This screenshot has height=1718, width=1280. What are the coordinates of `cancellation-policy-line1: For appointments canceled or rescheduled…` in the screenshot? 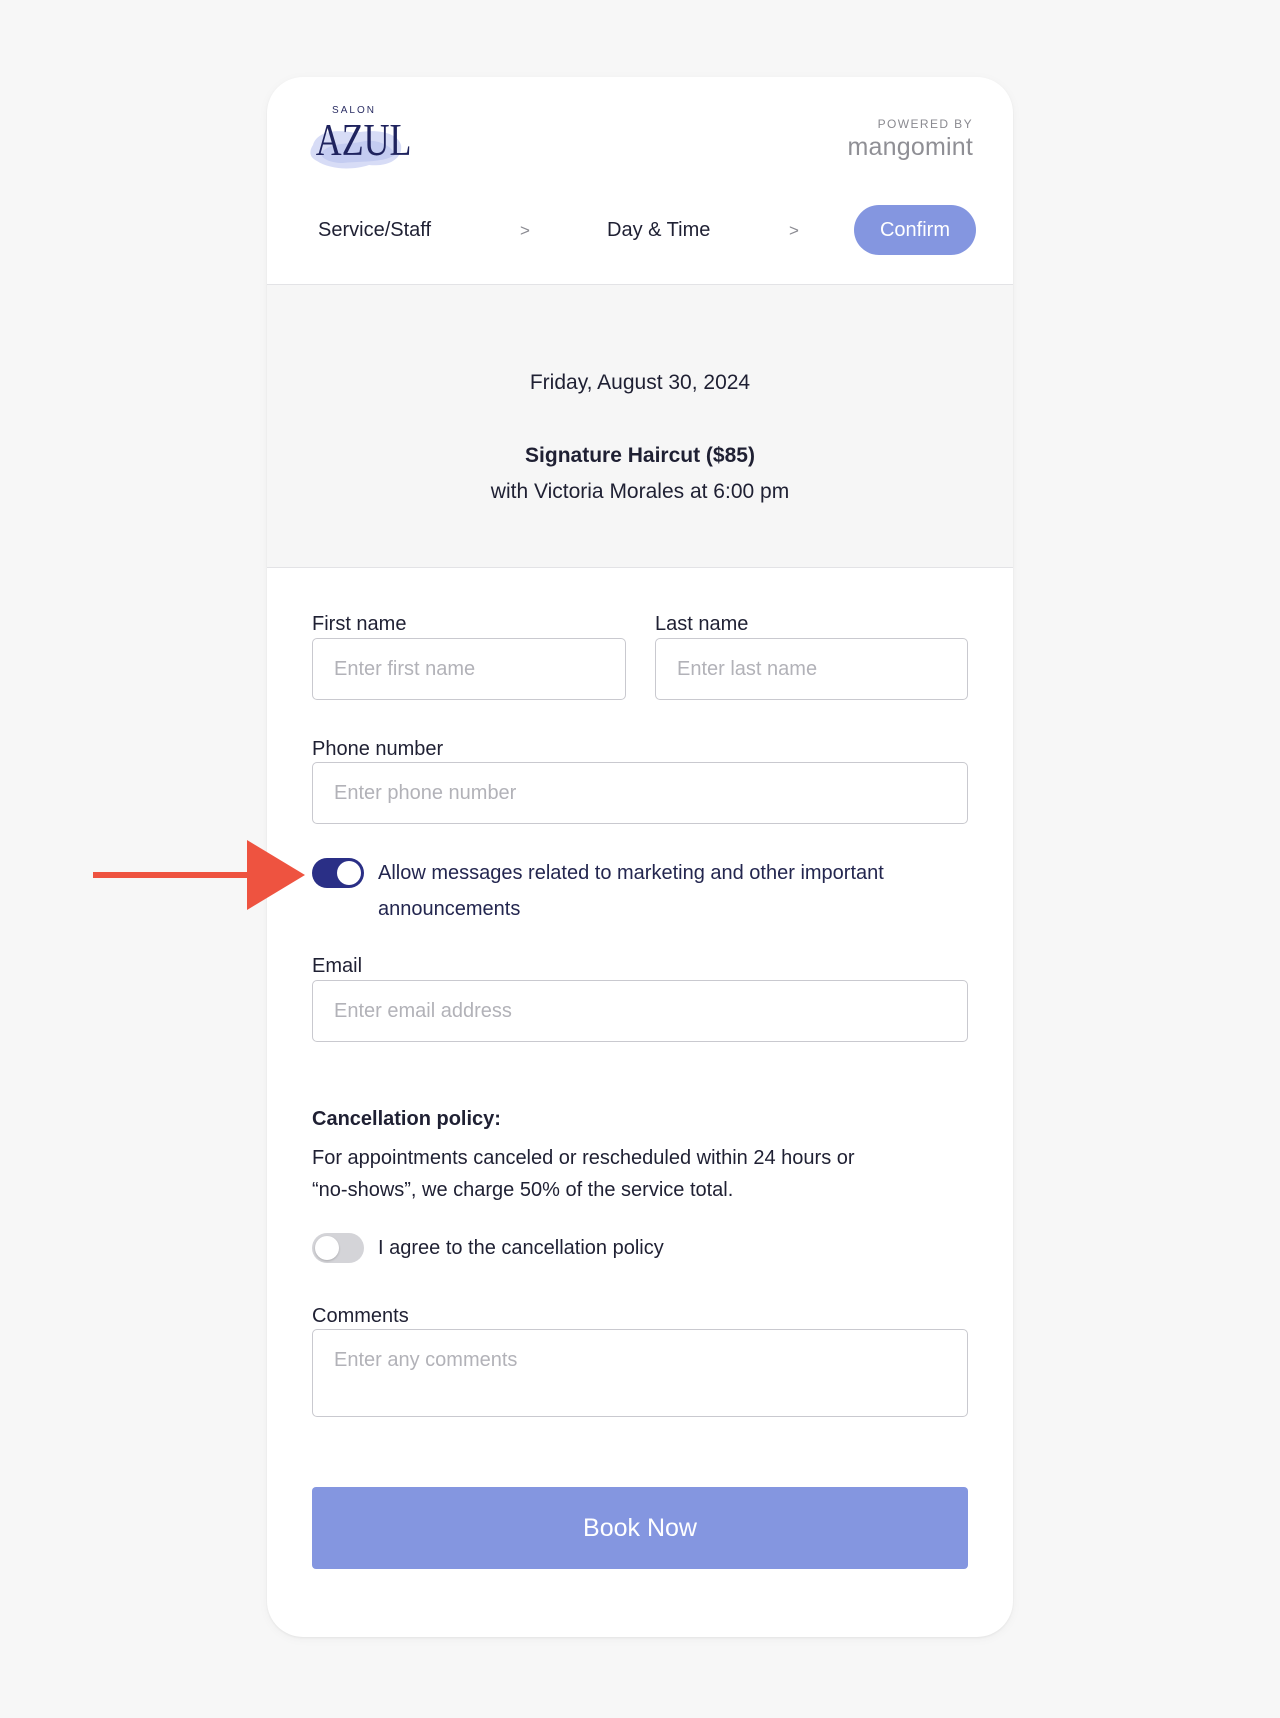 It's located at (583, 1158).